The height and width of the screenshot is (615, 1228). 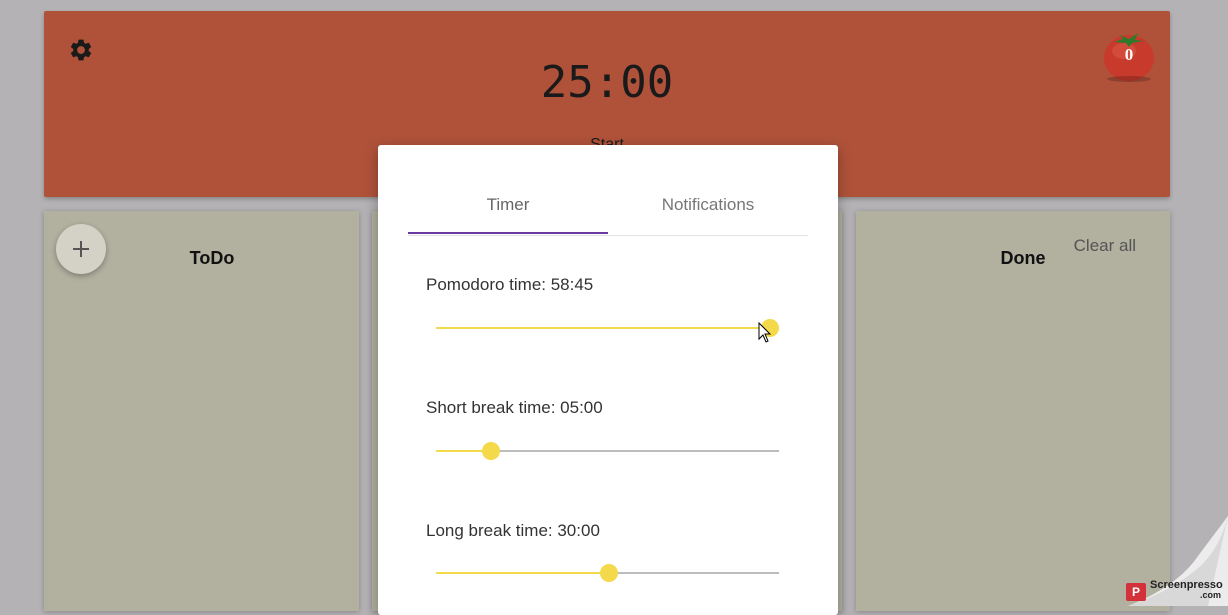 I want to click on tab-notifications: Notifications, so click(x=708, y=208).